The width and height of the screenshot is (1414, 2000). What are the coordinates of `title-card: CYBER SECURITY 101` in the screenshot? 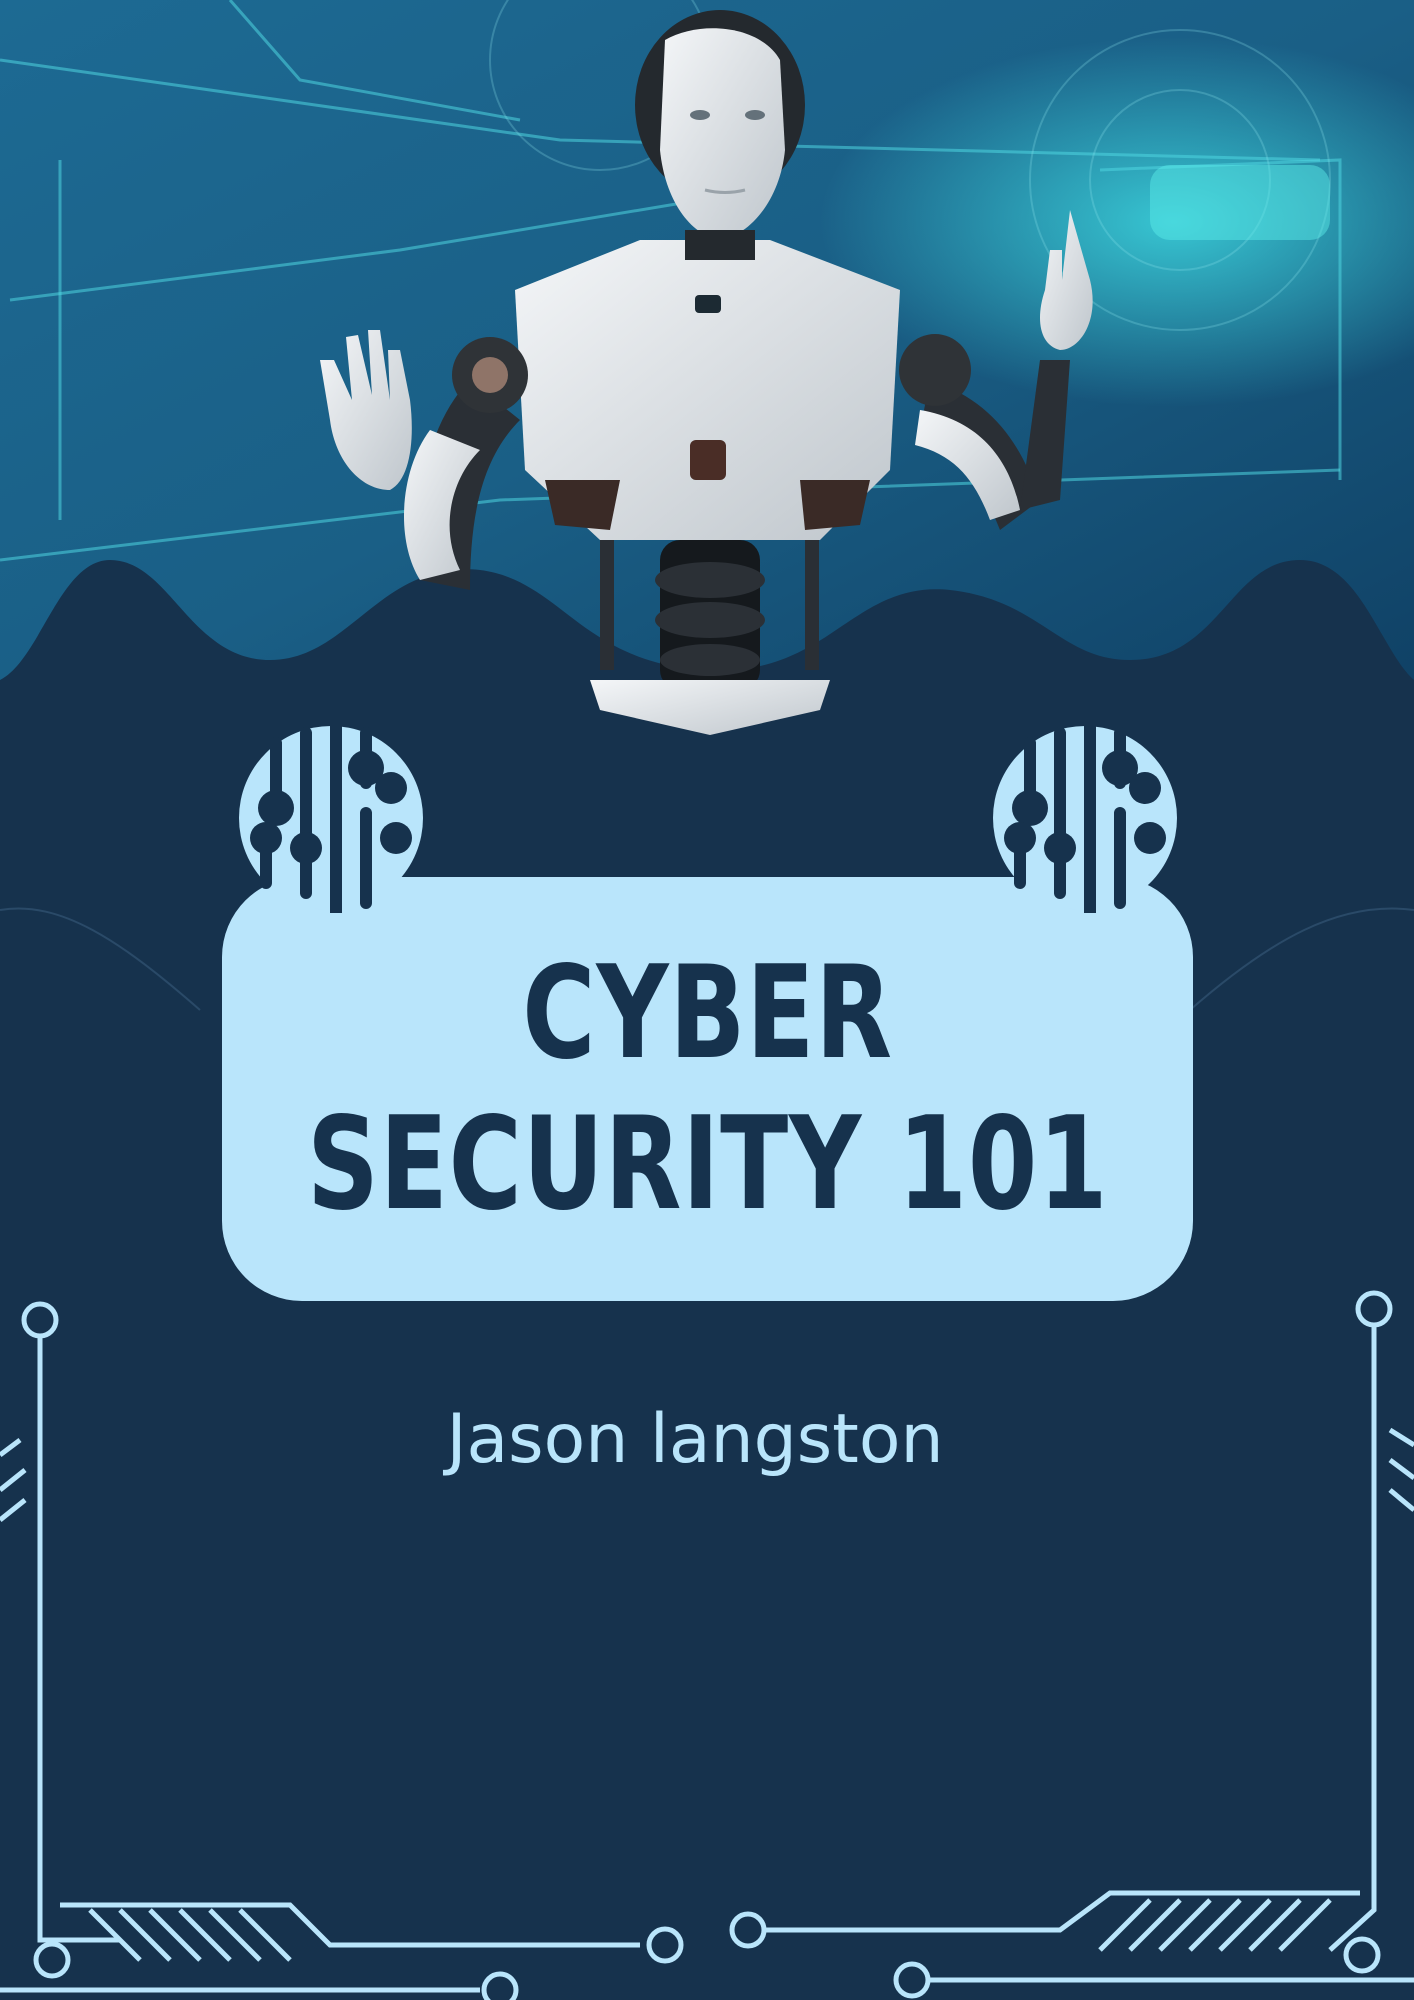 It's located at (707, 1089).